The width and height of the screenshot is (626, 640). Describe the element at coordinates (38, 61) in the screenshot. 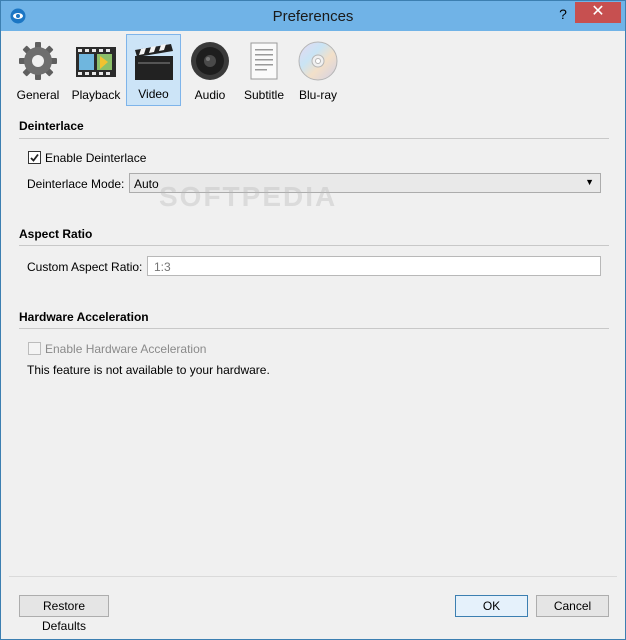

I see `gear-icon` at that location.